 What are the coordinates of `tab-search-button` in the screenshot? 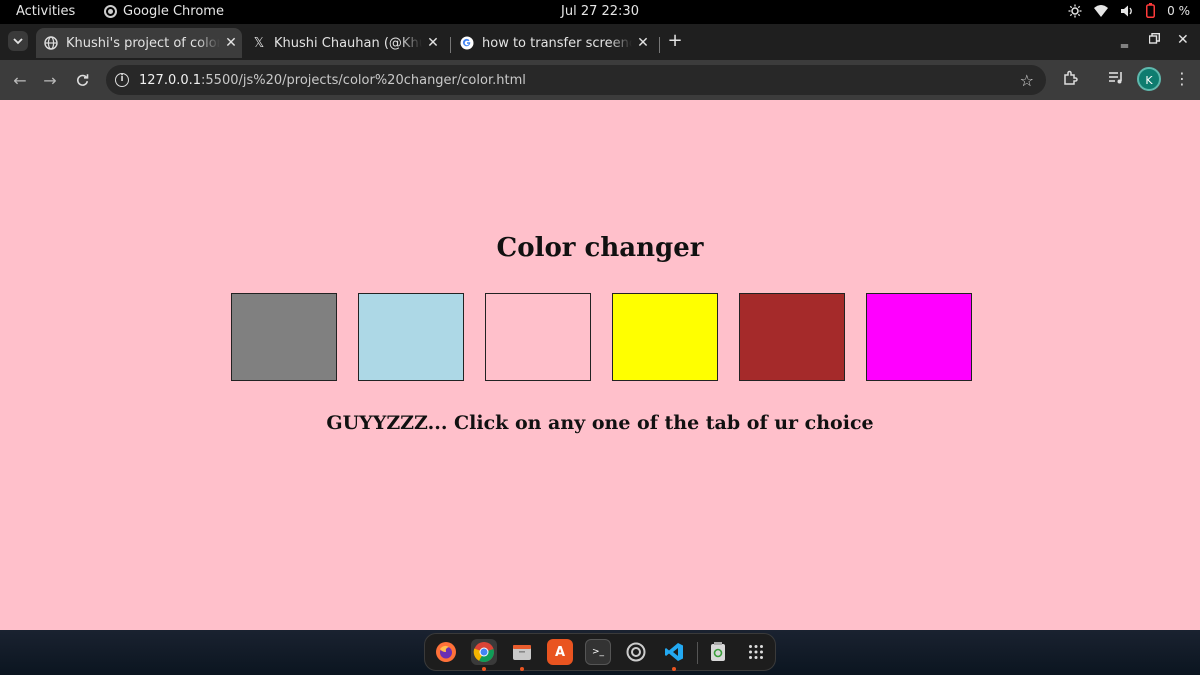 It's located at (18, 41).